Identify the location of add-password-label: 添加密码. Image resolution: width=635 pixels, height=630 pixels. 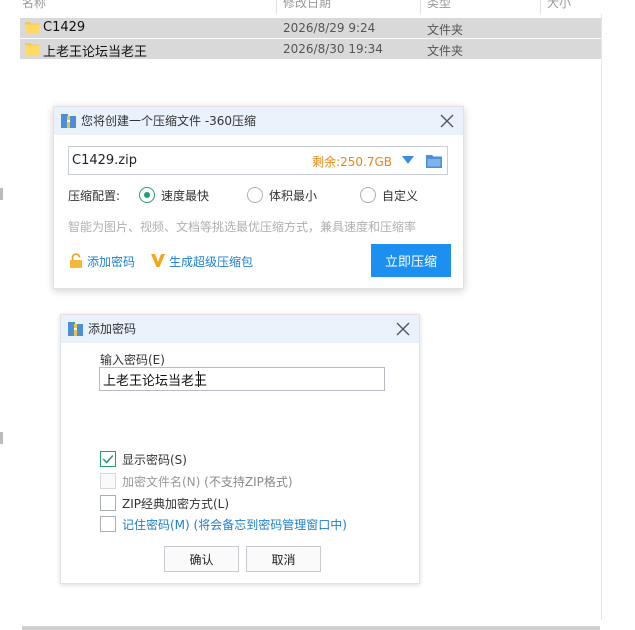
(111, 261).